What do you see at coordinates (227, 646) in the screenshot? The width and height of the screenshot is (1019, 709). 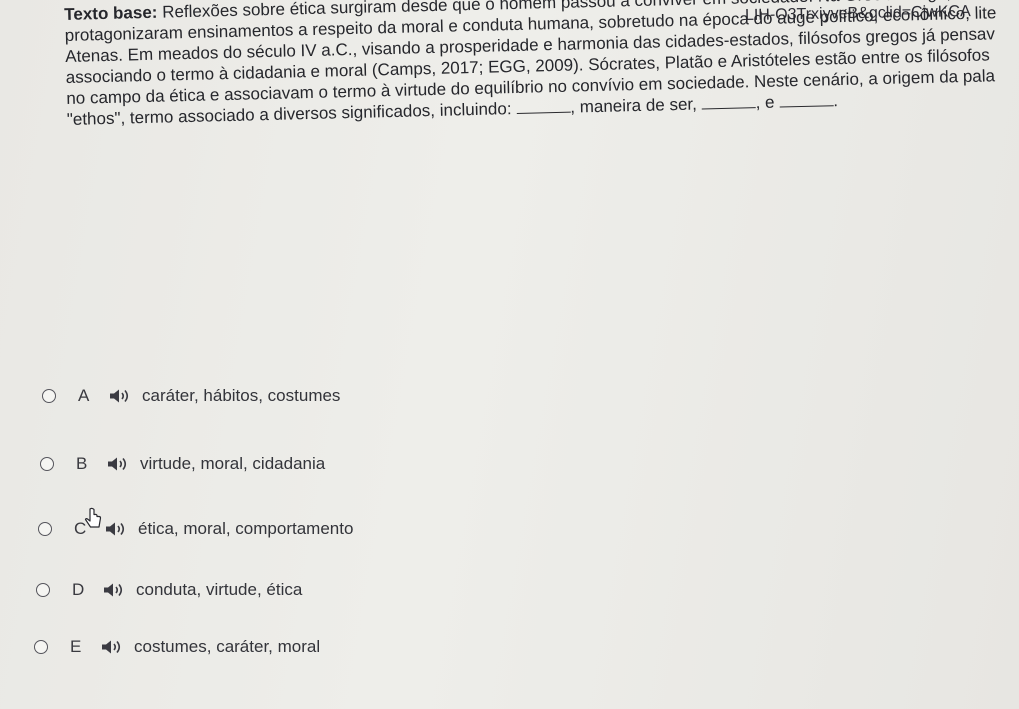 I see `option-text: costumes, caráter, moral` at bounding box center [227, 646].